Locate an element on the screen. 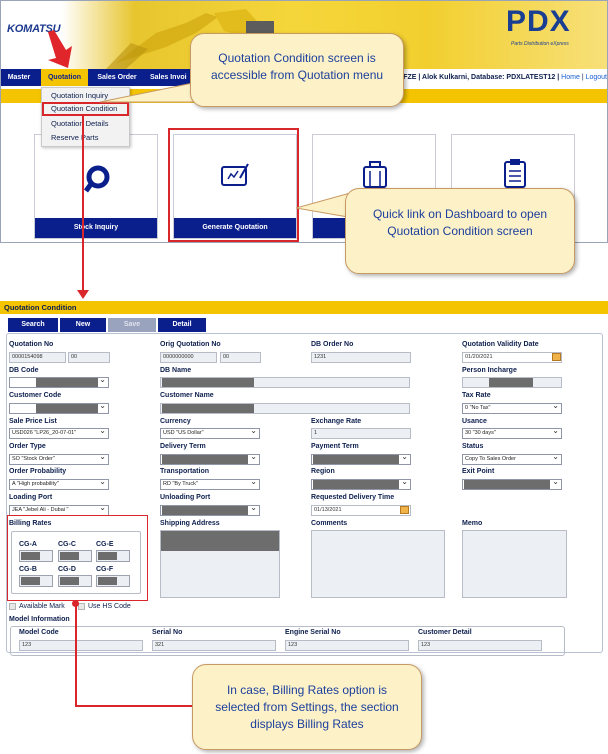 This screenshot has width=608, height=754. customer-detail-field: 123 is located at coordinates (480, 645).